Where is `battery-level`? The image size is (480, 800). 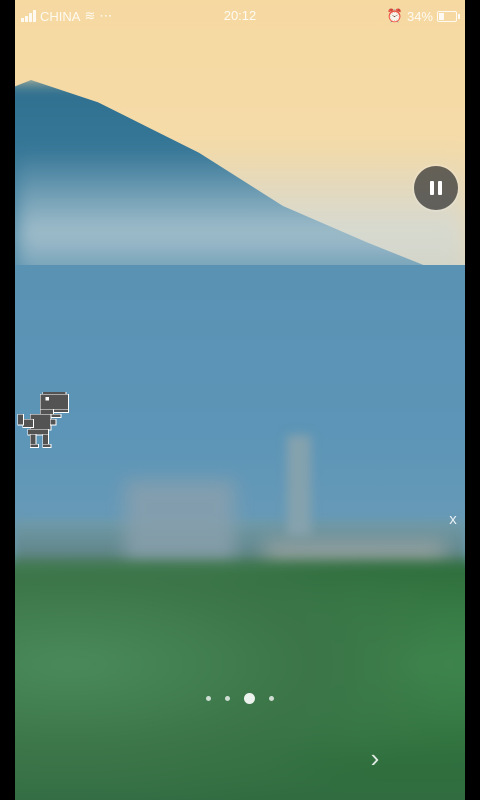
battery-level is located at coordinates (441, 16).